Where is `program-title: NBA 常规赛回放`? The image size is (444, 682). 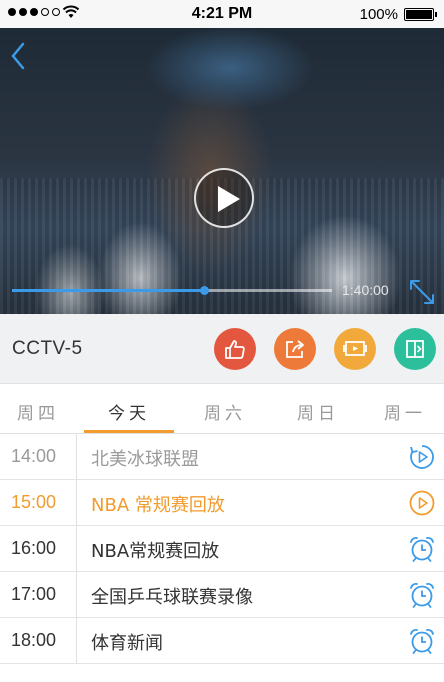
program-title: NBA 常规赛回放 is located at coordinates (158, 505).